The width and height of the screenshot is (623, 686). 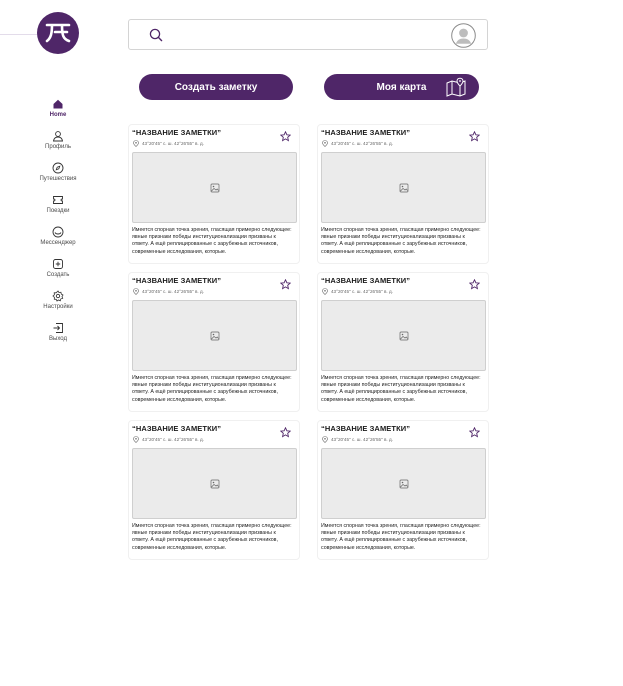 I want to click on sidebar-item-travels: Путешествия, so click(x=58, y=178).